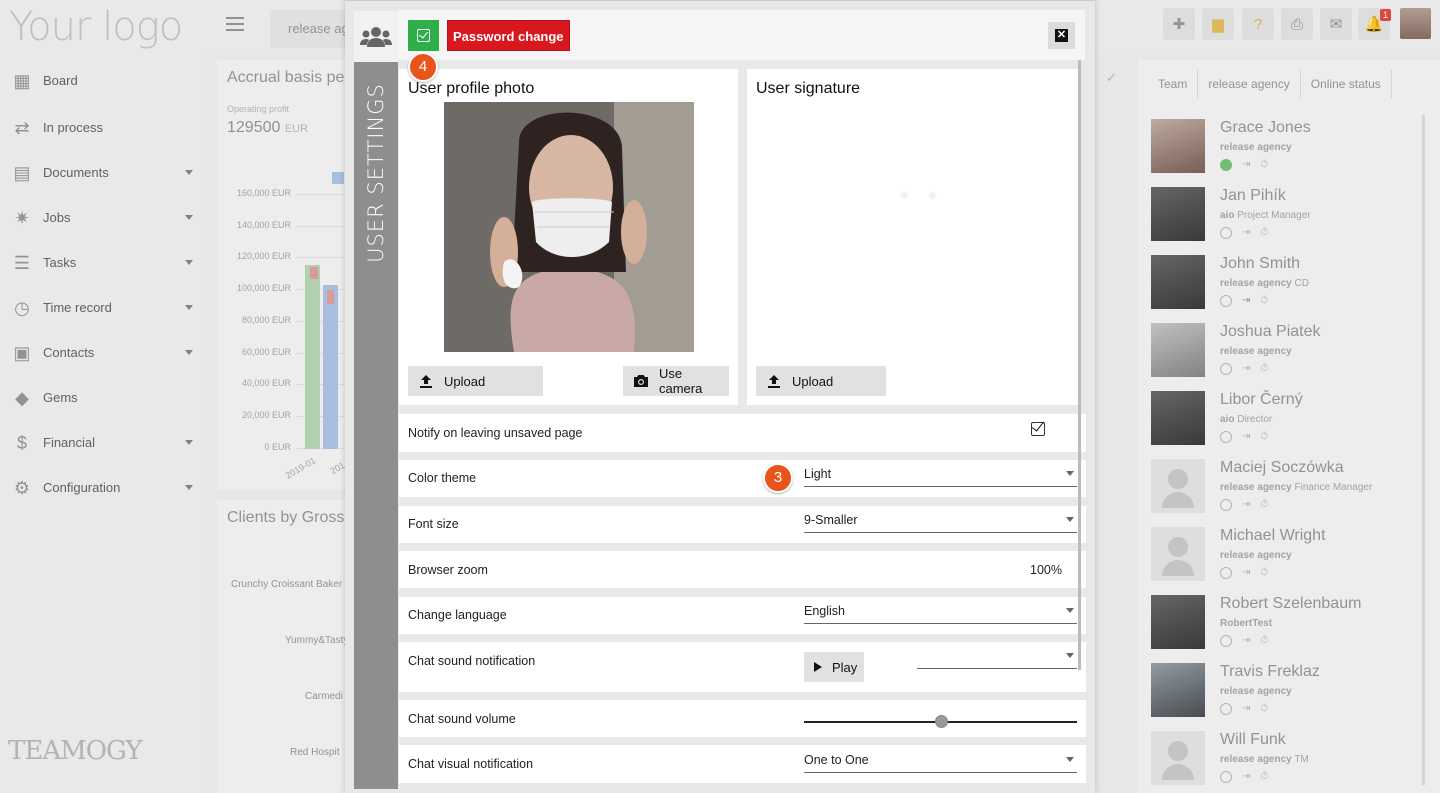  What do you see at coordinates (472, 661) in the screenshot?
I see `setting-label: Chat sound notification` at bounding box center [472, 661].